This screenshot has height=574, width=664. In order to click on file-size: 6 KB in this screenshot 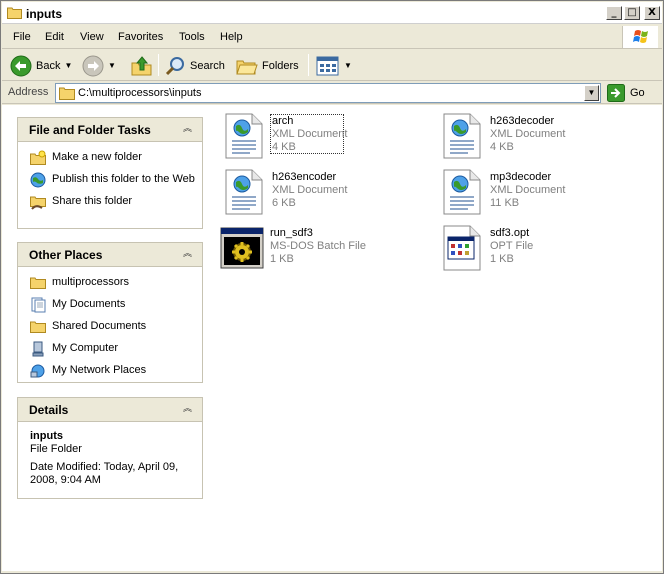, I will do `click(284, 203)`.